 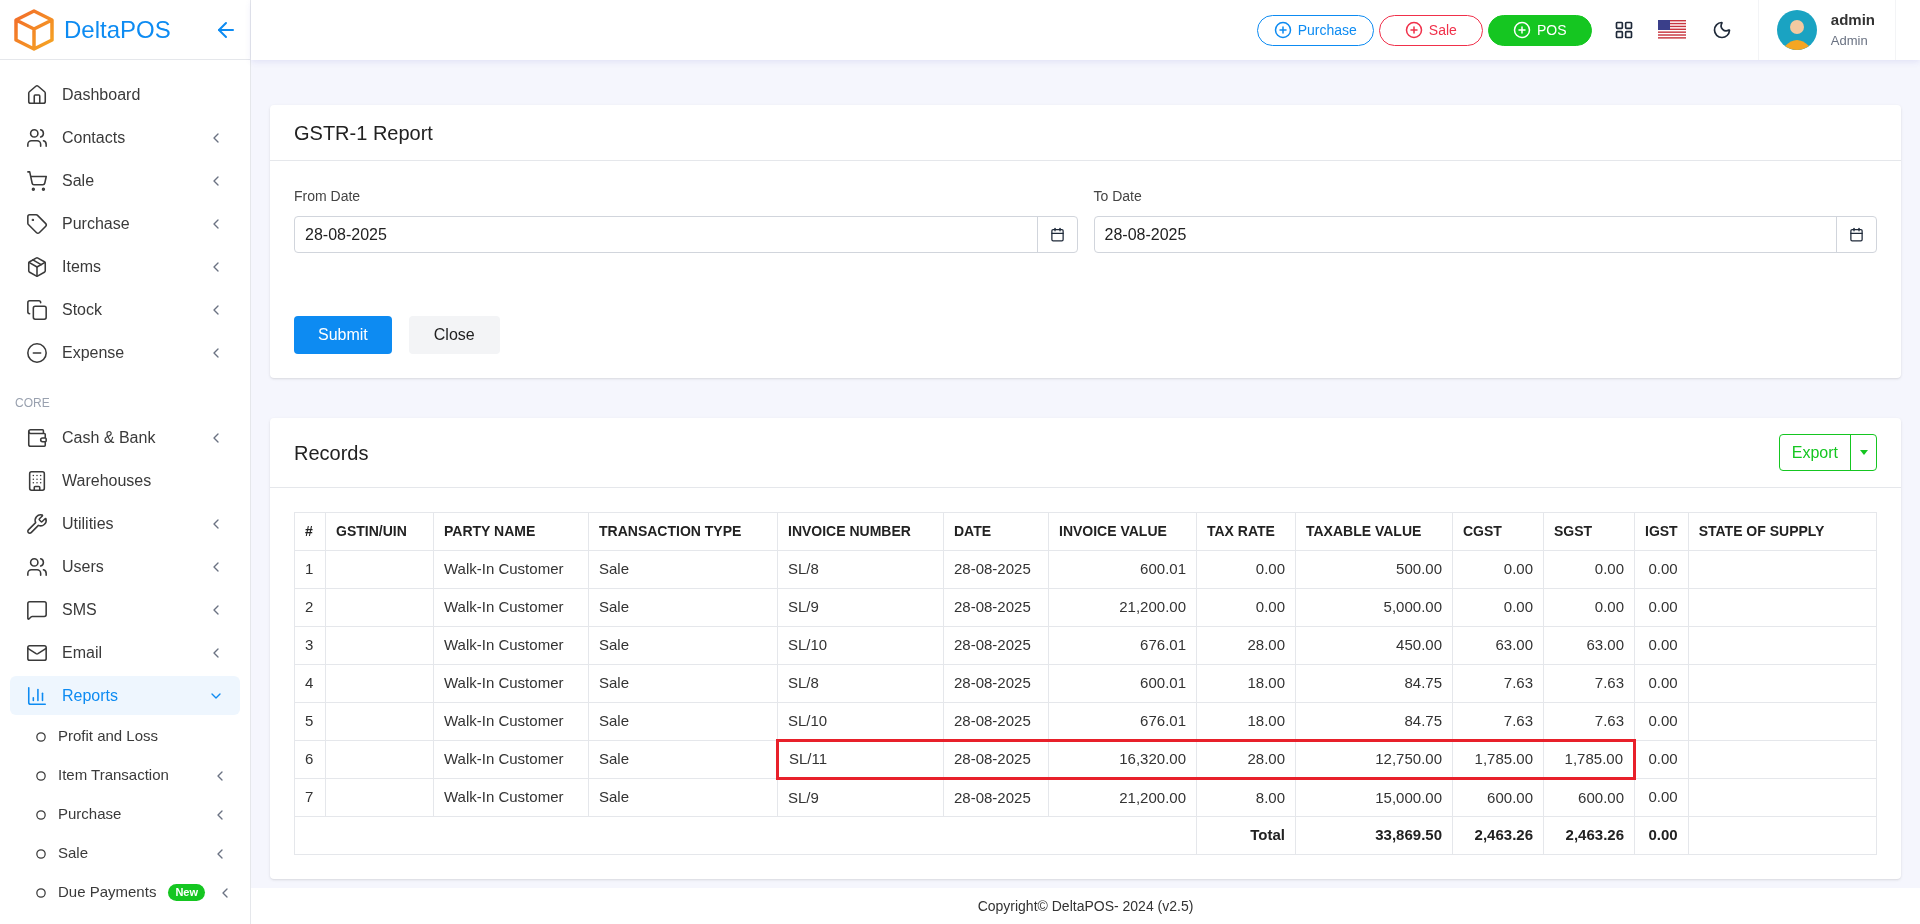 What do you see at coordinates (343, 335) in the screenshot?
I see `submit-button: Submit` at bounding box center [343, 335].